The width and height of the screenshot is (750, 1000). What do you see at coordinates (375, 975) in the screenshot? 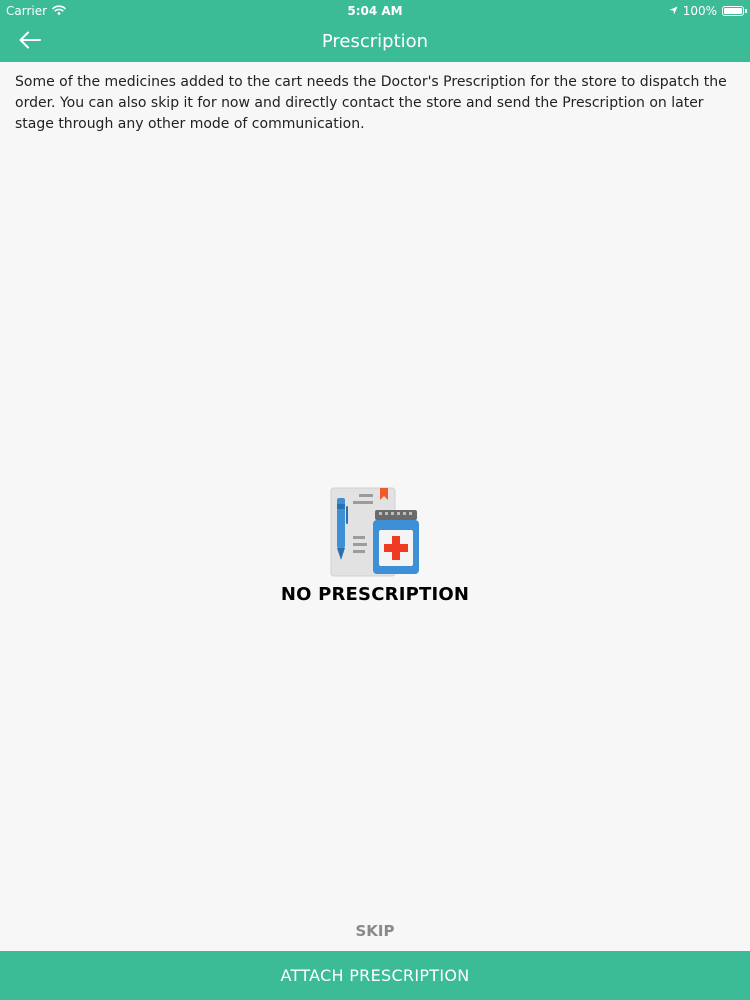
I see `attach-prescription-button: ATTACH PRESCRIPTION` at bounding box center [375, 975].